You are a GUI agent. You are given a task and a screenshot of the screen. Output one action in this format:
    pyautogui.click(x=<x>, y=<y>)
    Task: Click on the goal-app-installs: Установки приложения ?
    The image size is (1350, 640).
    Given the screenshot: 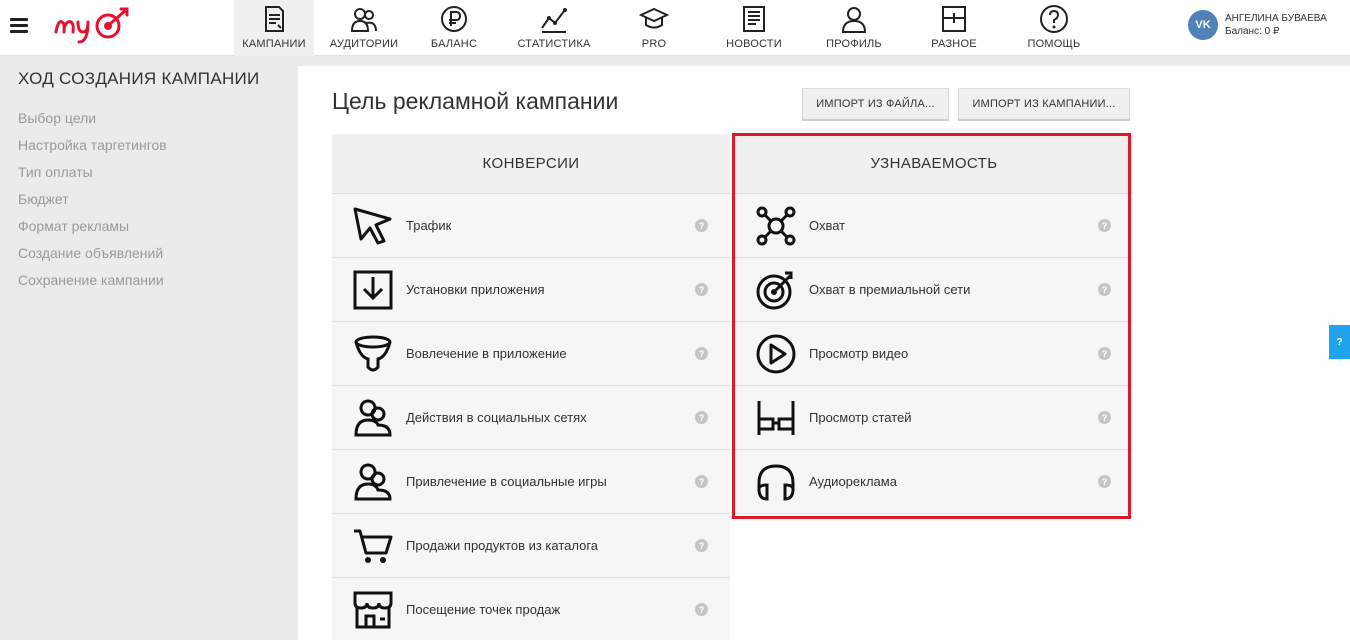 What is the action you would take?
    pyautogui.click(x=531, y=290)
    